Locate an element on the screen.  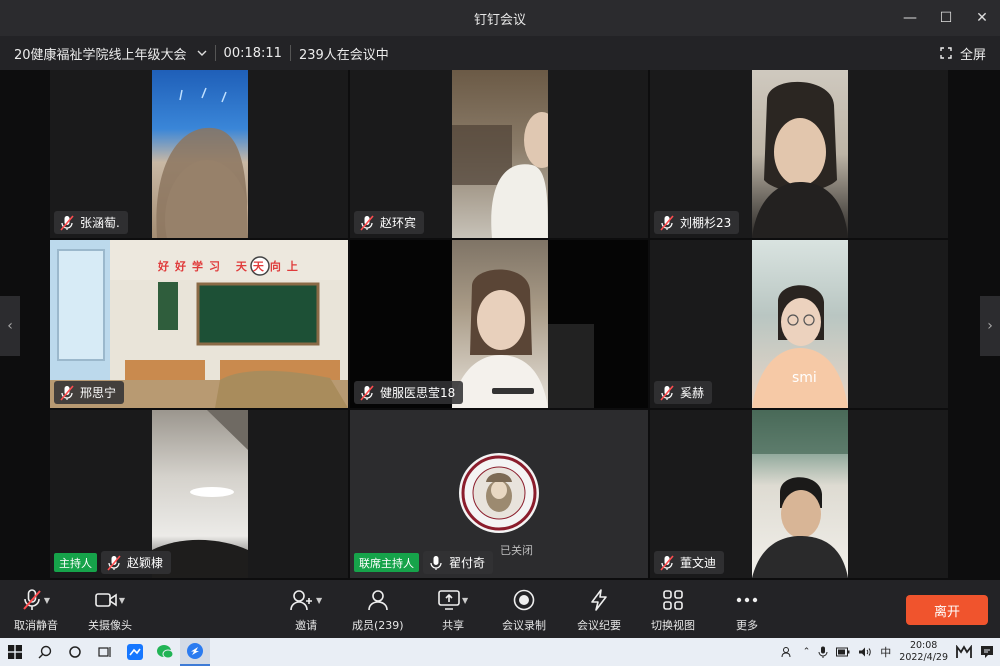
system-tray: ⌃ 中 20:08 2022/4/29 is located at coordinates (887, 652).